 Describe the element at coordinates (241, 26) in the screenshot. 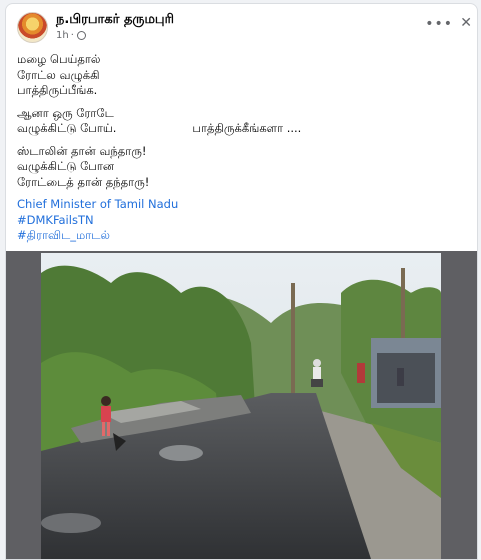

I see `post-header: ந.பிரபாகர் தருமபுரி 1h · ••• ✕` at that location.